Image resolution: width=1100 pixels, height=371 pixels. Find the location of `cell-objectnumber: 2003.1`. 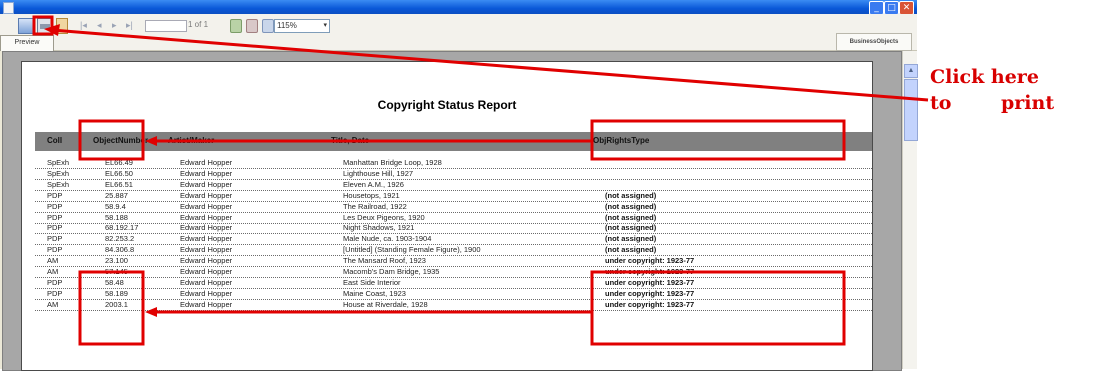

cell-objectnumber: 2003.1 is located at coordinates (116, 304).